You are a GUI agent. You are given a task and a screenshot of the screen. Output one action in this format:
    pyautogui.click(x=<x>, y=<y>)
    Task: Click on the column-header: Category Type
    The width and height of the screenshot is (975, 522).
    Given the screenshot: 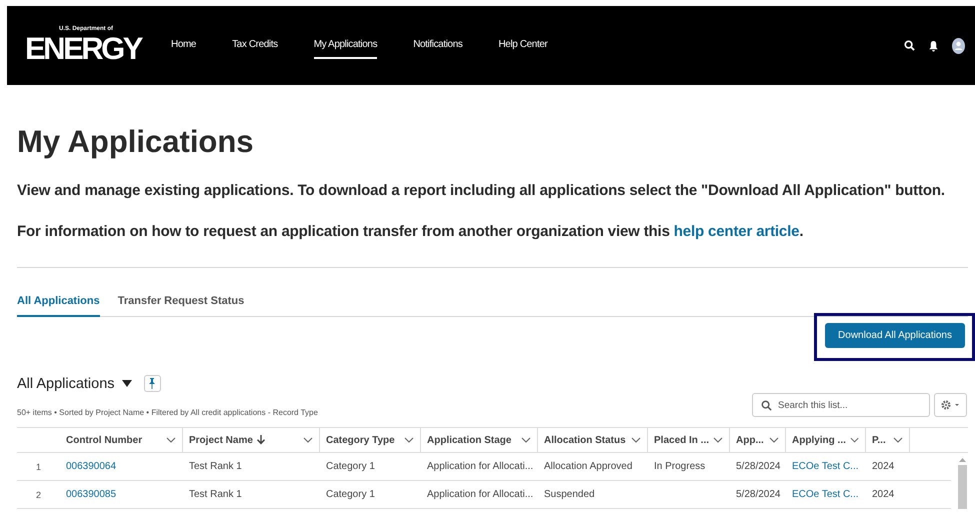 What is the action you would take?
    pyautogui.click(x=370, y=440)
    